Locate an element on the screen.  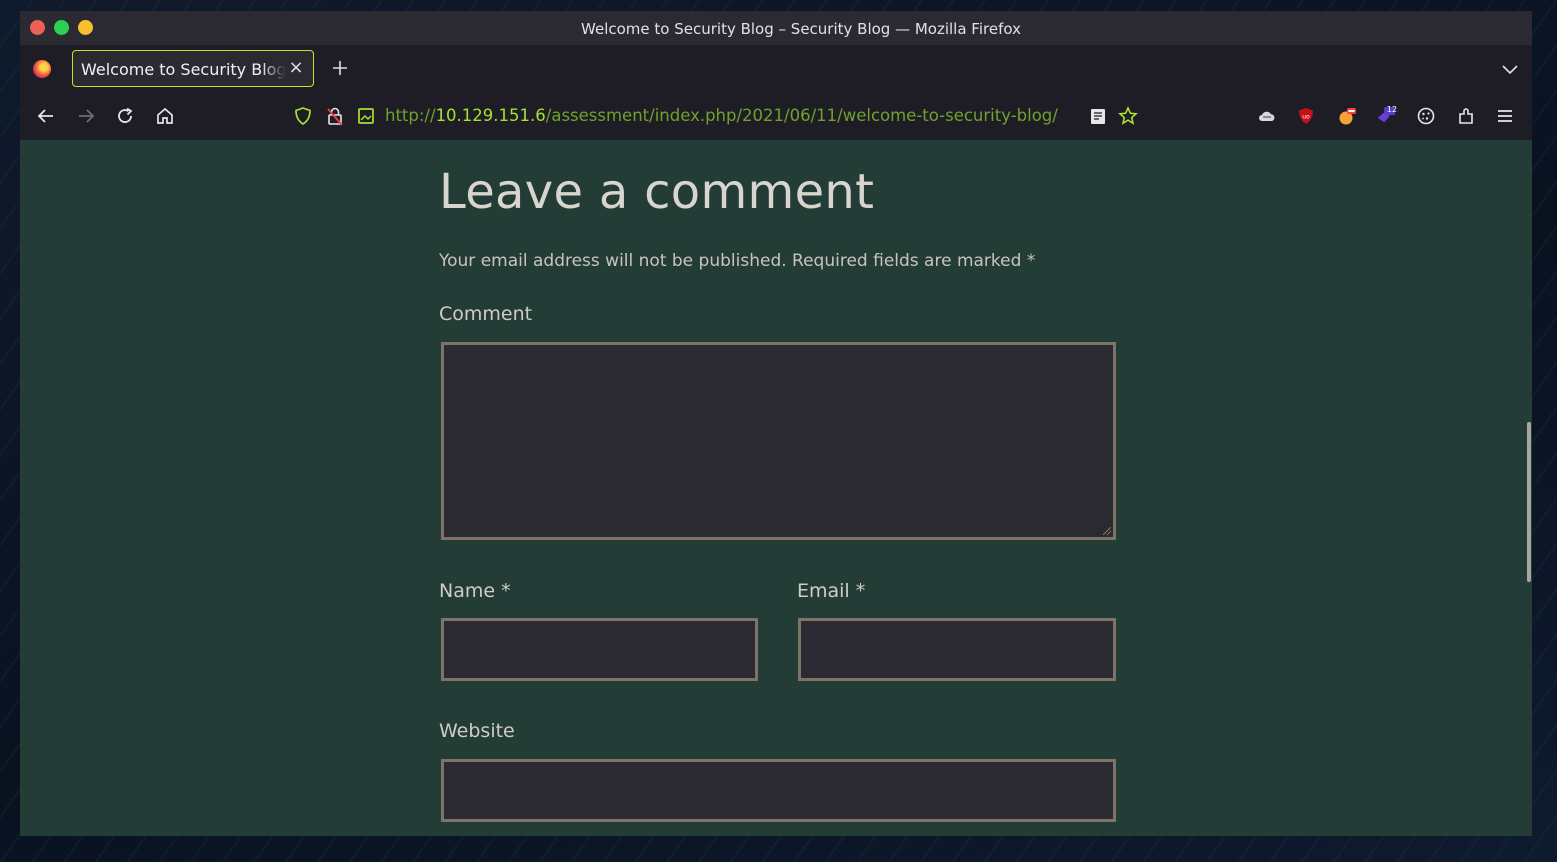
comment-heading: Leave a comment is located at coordinates (657, 192).